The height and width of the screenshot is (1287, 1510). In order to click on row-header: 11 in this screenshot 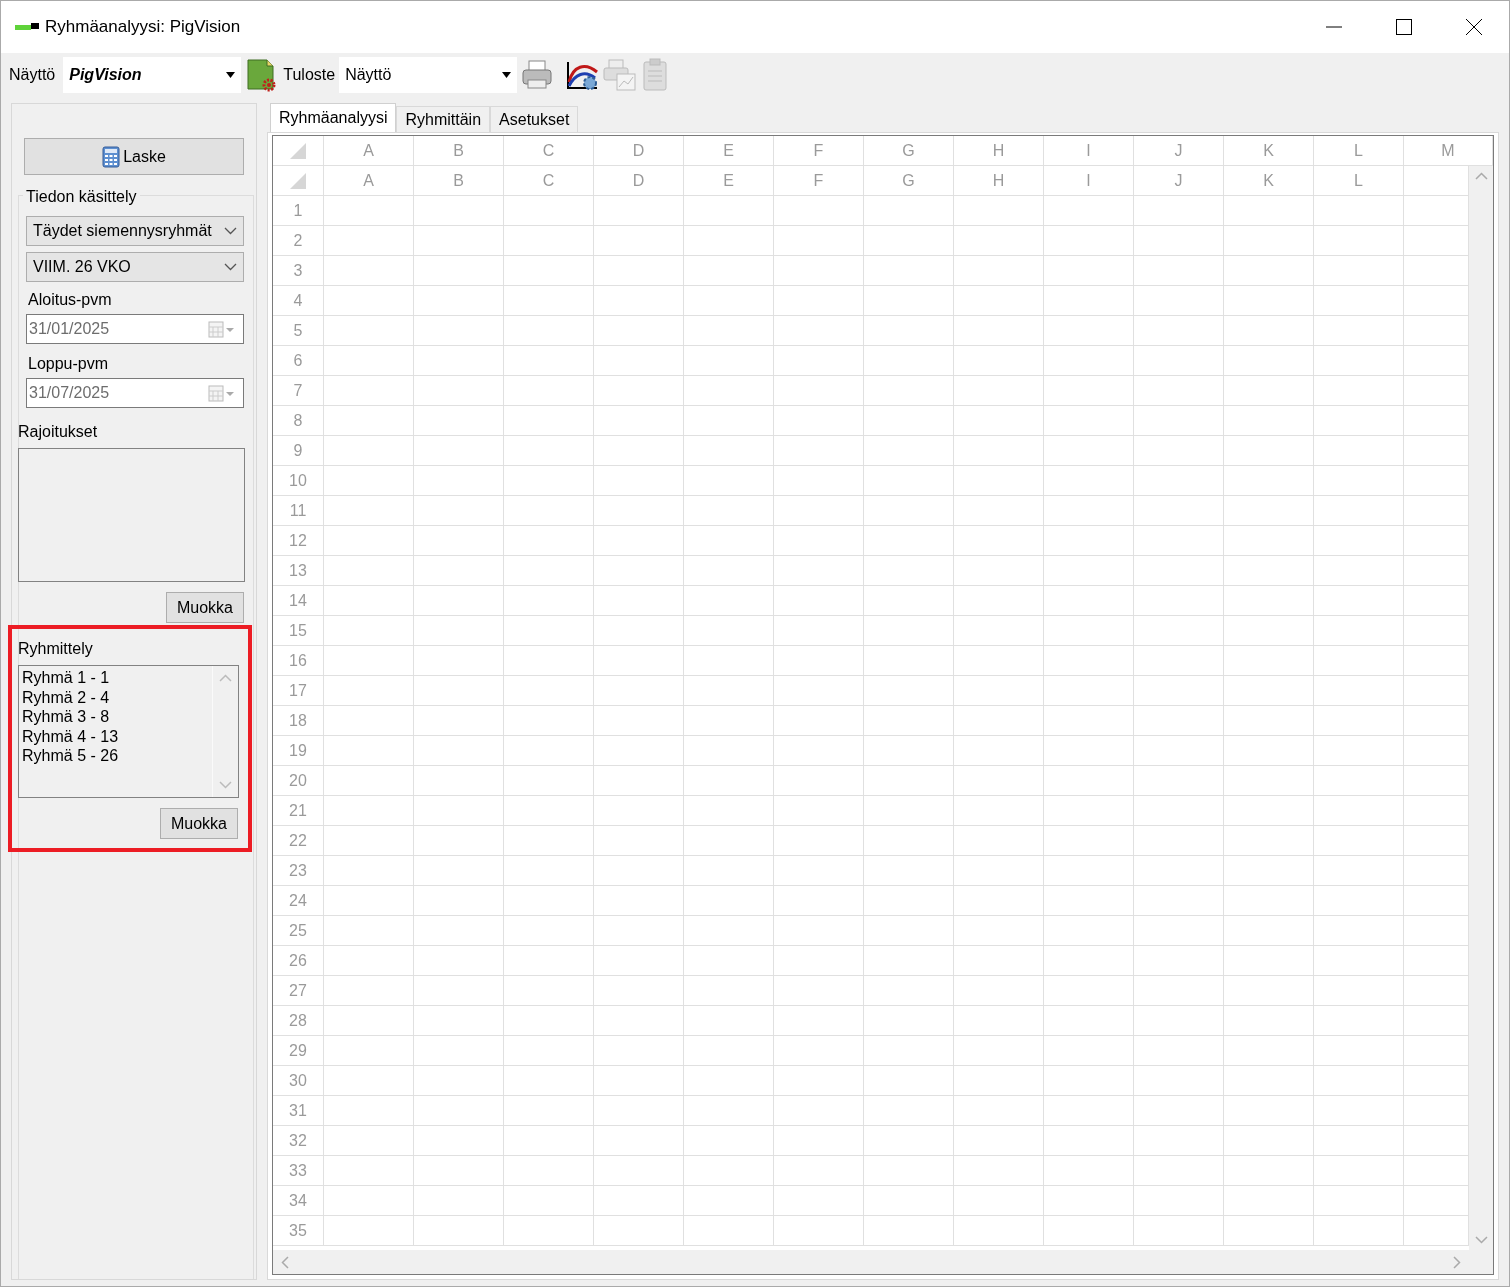, I will do `click(298, 511)`.